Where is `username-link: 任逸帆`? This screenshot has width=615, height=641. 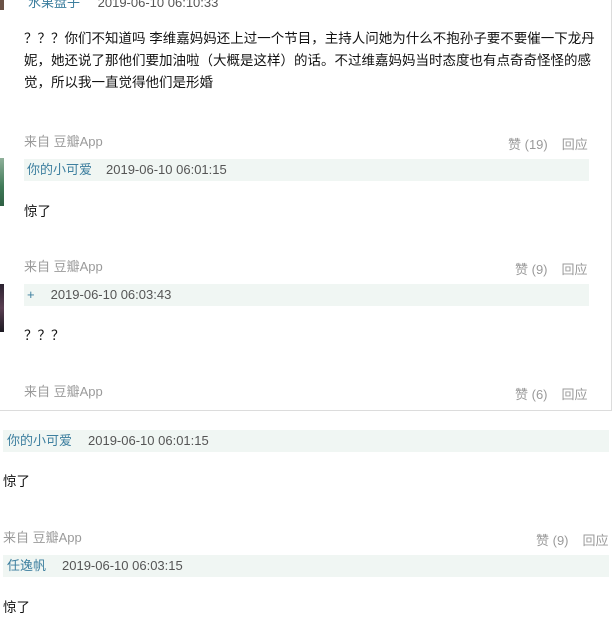 username-link: 任逸帆 is located at coordinates (26, 565).